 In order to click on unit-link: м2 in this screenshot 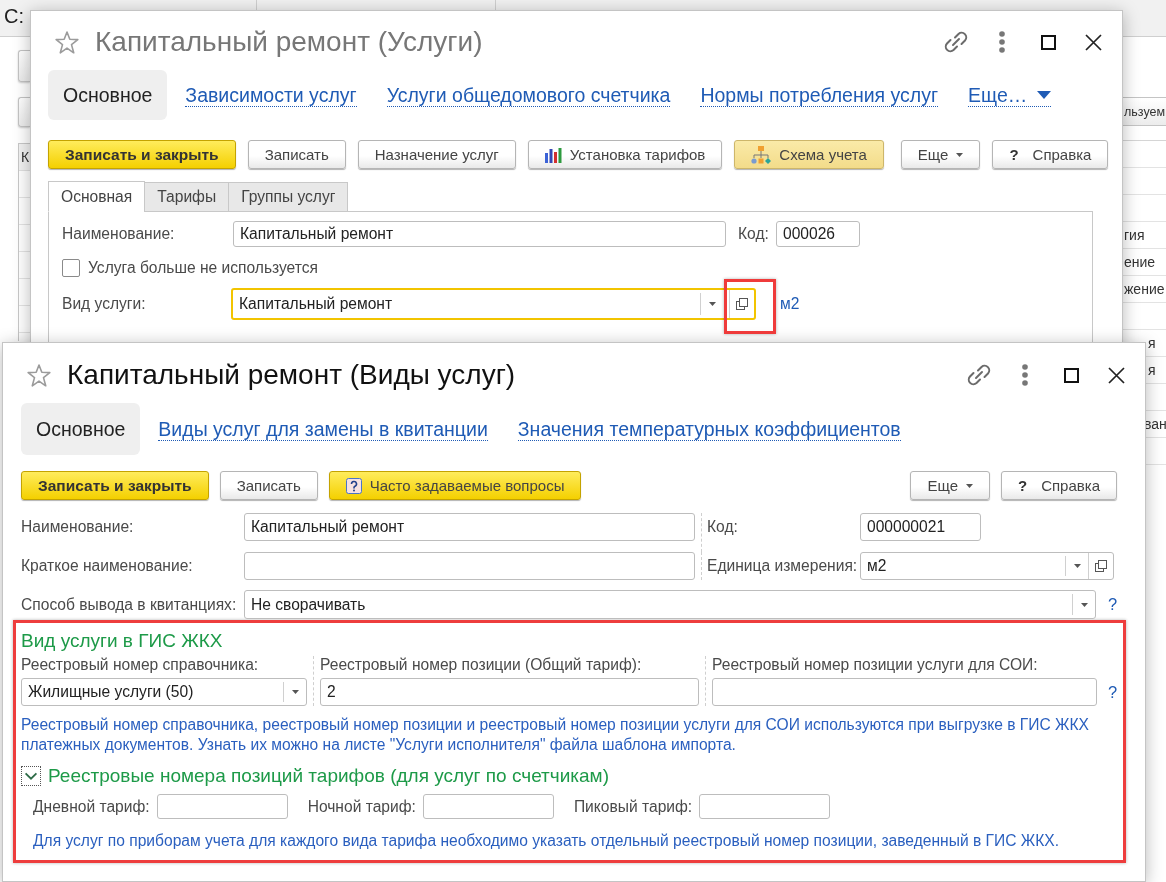, I will do `click(790, 304)`.